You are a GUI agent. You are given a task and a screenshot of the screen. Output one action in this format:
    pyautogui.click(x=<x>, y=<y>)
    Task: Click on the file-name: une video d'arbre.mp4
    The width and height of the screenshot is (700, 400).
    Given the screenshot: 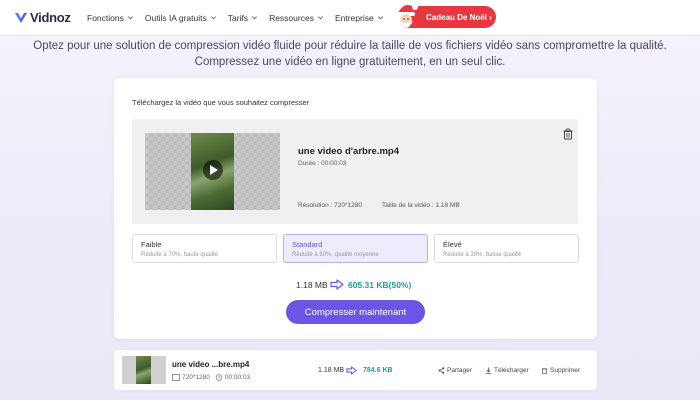 What is the action you would take?
    pyautogui.click(x=348, y=151)
    